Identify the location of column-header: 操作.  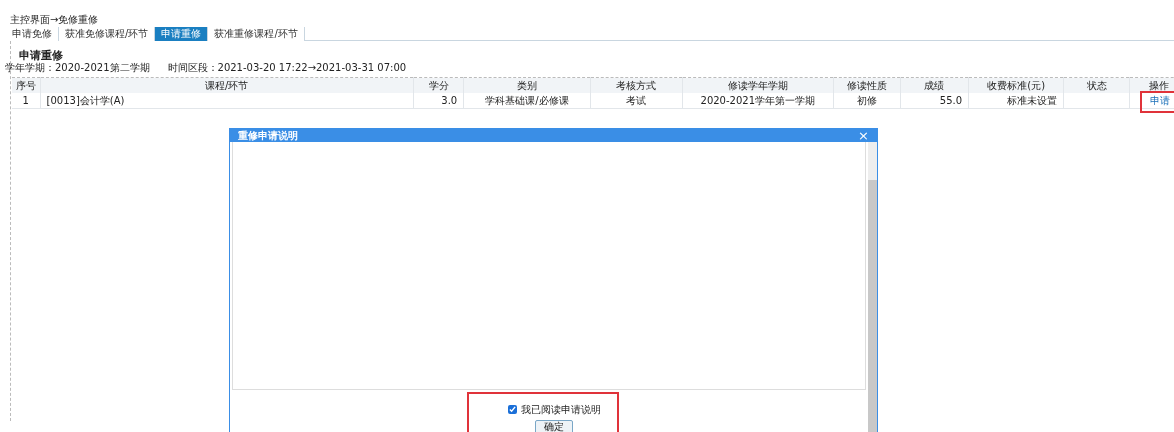
(1159, 85).